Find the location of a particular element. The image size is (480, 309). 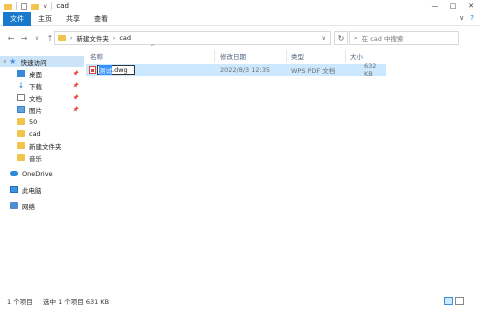

status-bar: 1 个项目 选中 1 个项目 631 KB is located at coordinates (240, 301).